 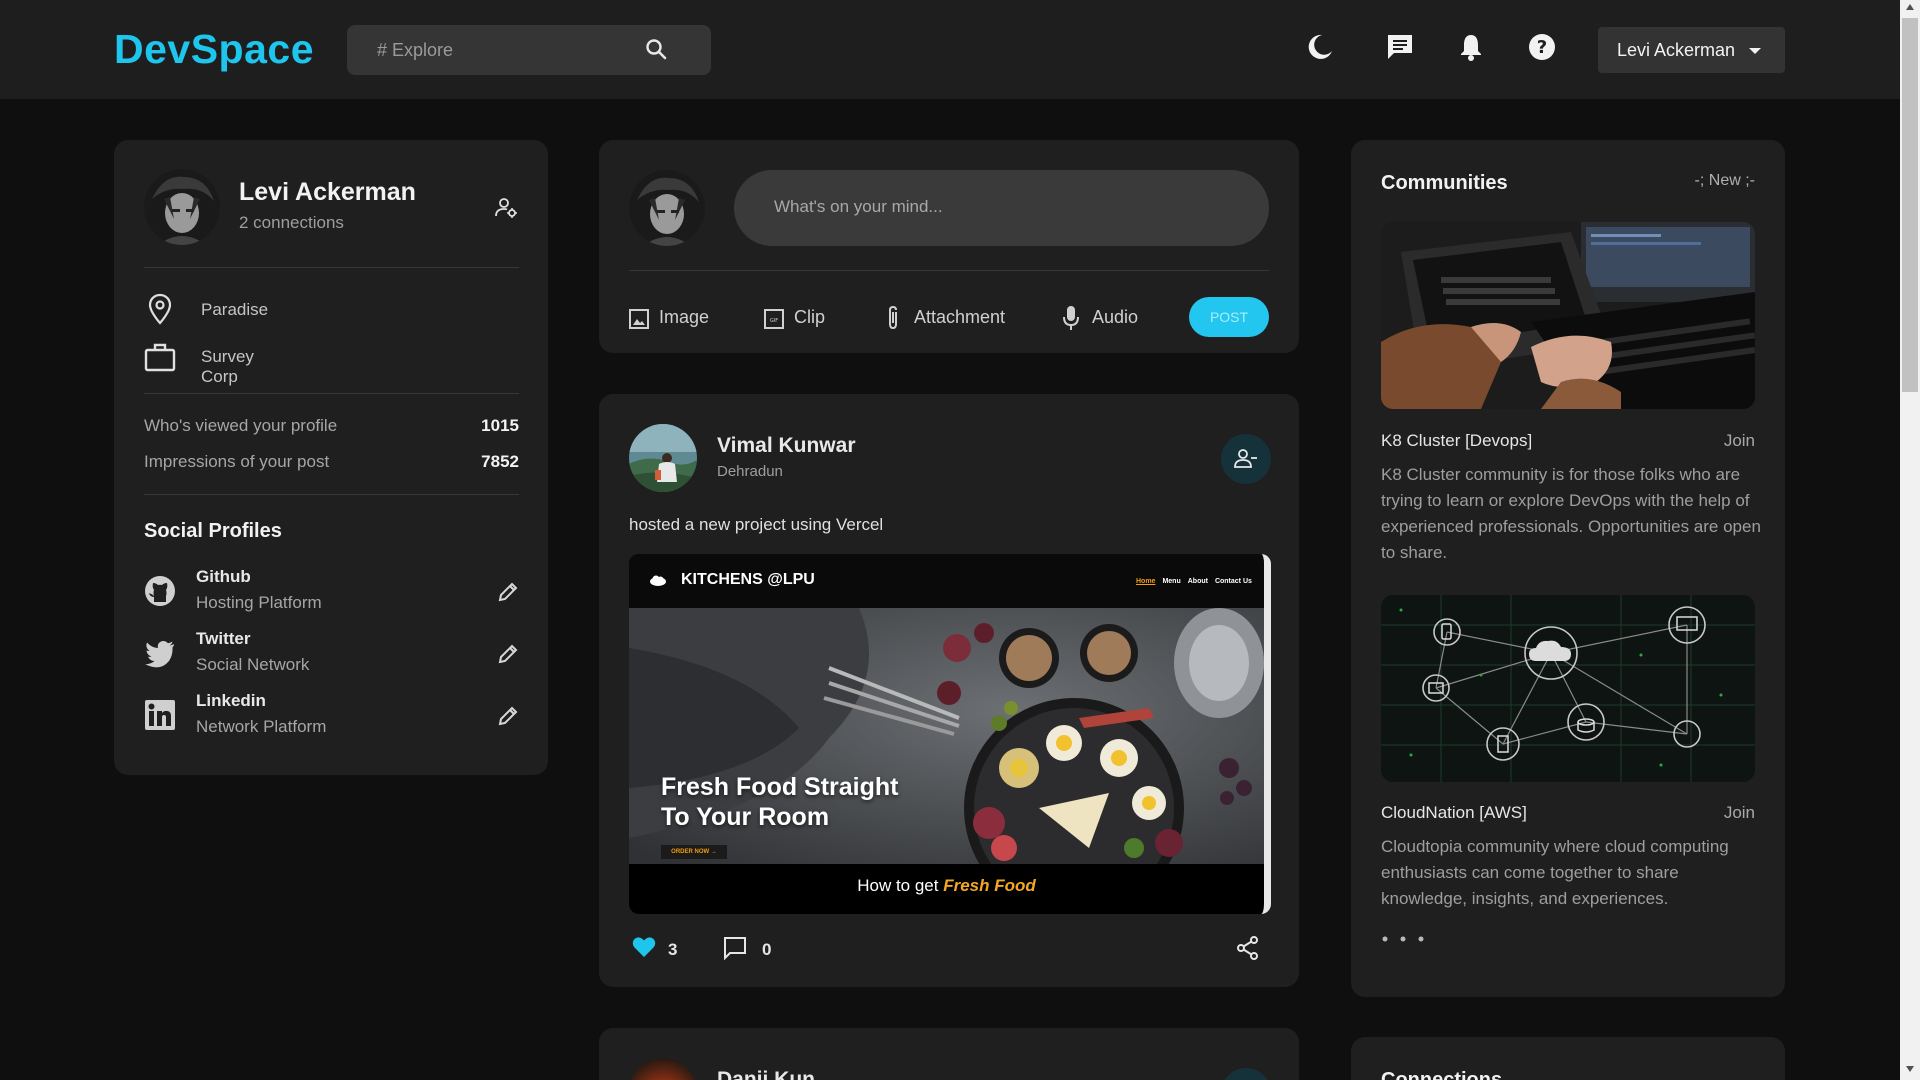 I want to click on profile-views-stat: Who's viewed your profile 1015, so click(x=331, y=426).